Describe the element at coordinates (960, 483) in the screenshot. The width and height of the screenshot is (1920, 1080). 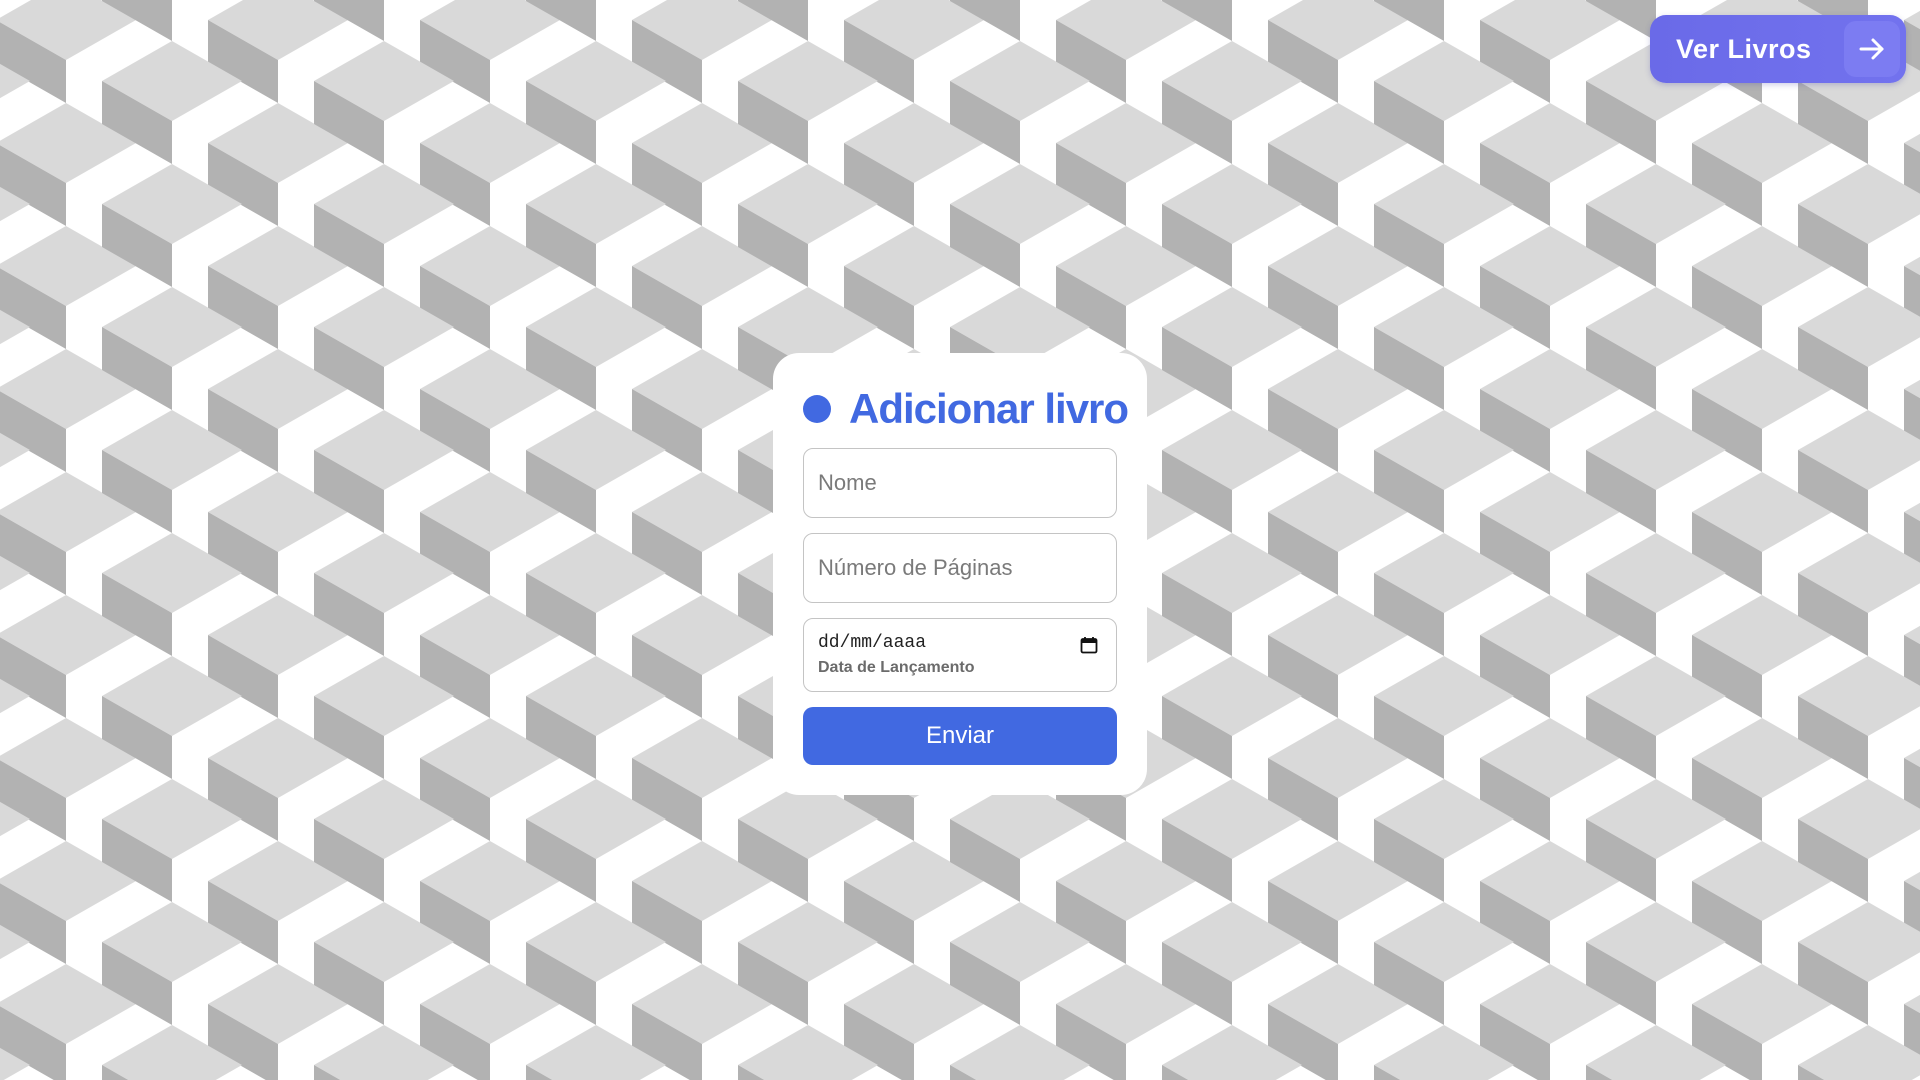
I see `nome-input` at that location.